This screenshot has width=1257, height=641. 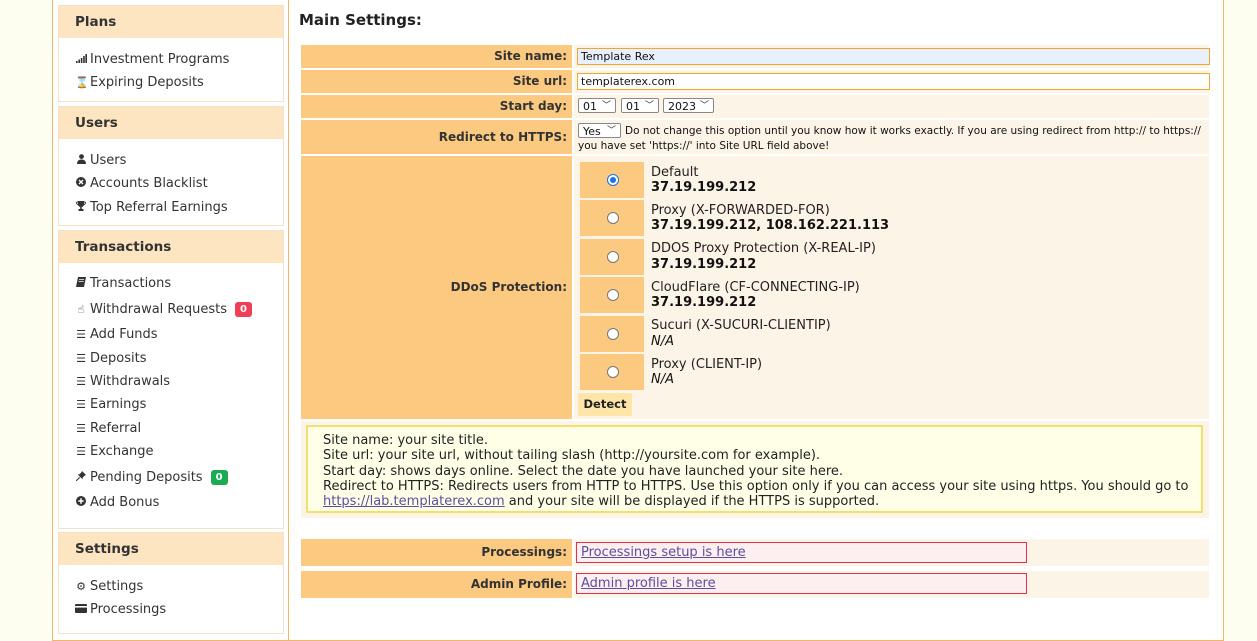 What do you see at coordinates (436, 287) in the screenshot?
I see `ddos-protection-label: DDoS Protection:` at bounding box center [436, 287].